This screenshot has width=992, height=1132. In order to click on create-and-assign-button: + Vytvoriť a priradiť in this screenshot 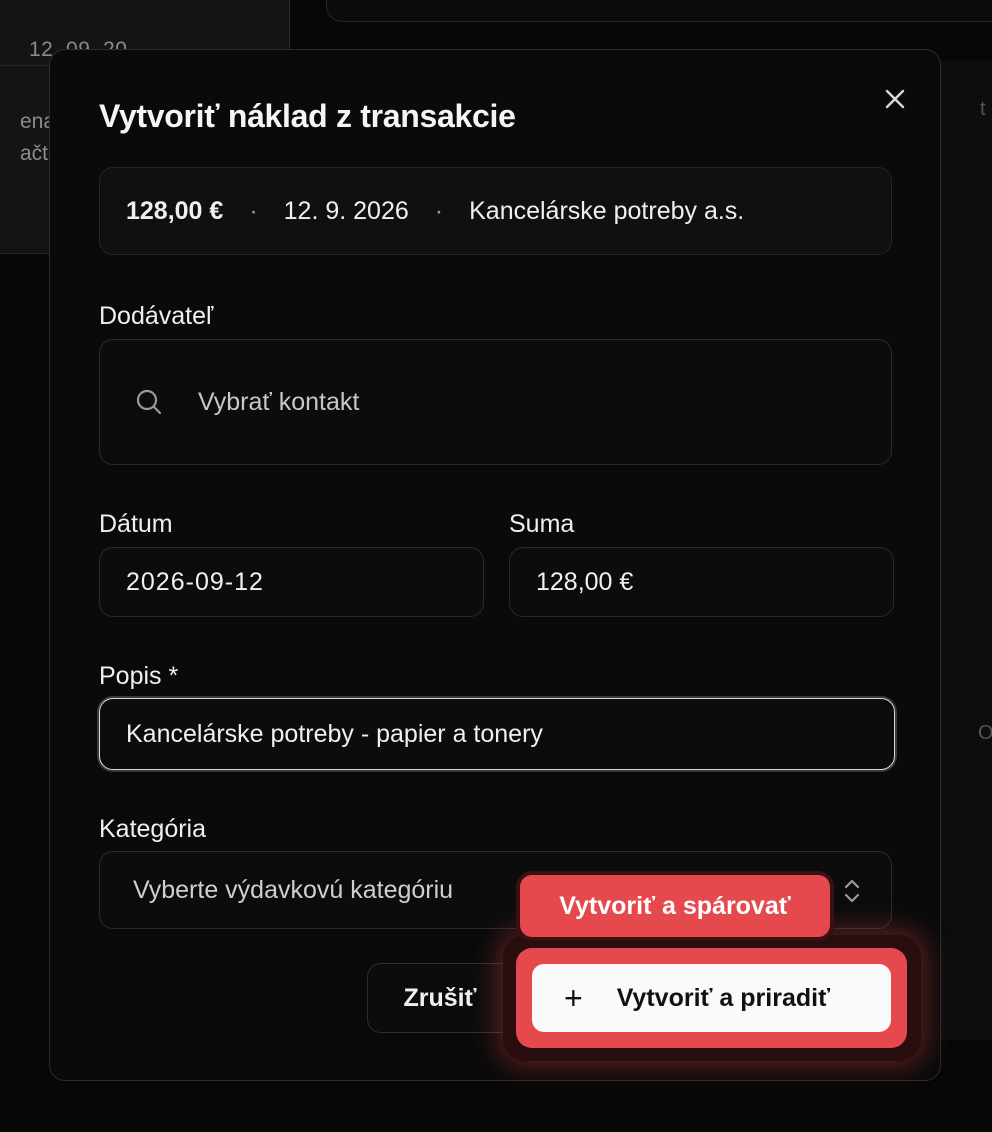, I will do `click(711, 998)`.